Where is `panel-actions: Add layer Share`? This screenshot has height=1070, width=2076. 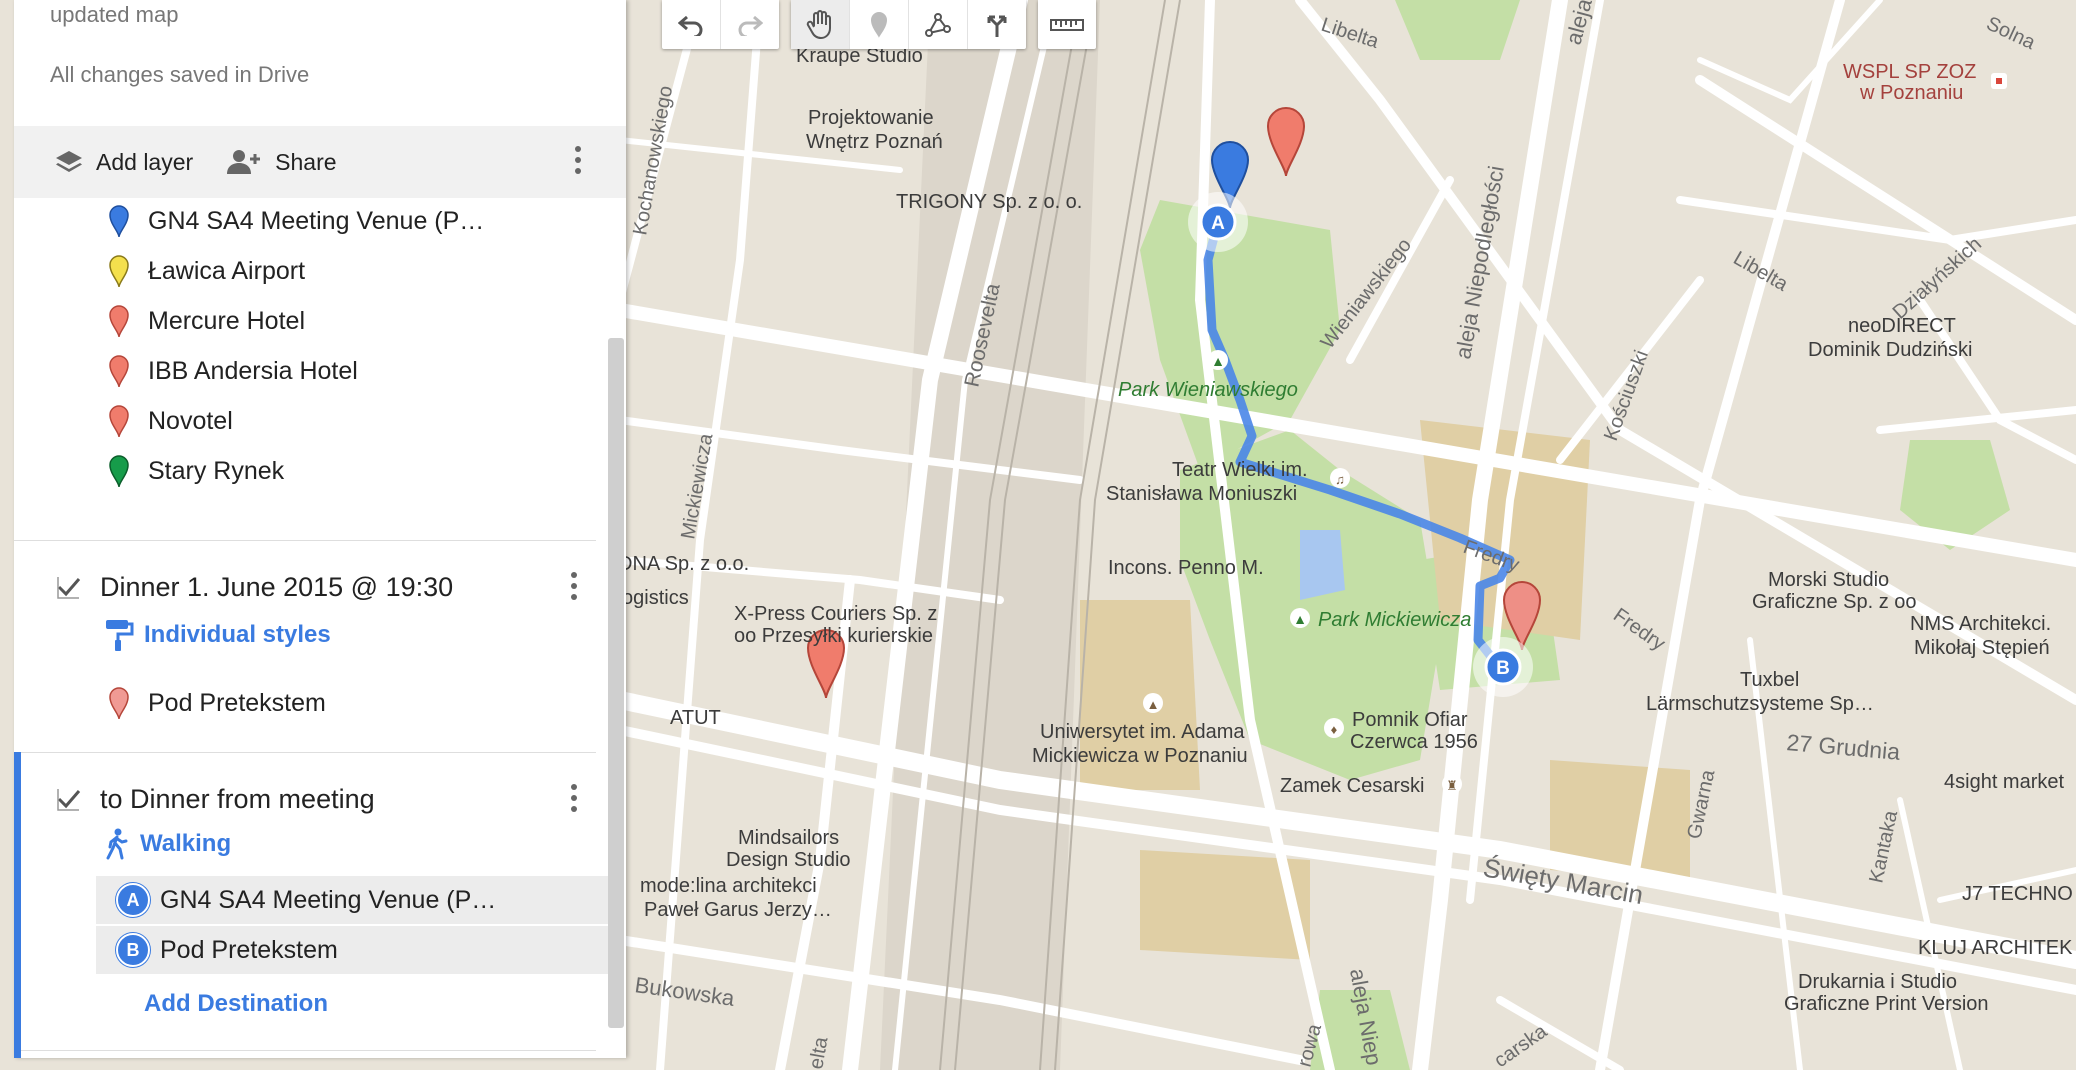 panel-actions: Add layer Share is located at coordinates (320, 162).